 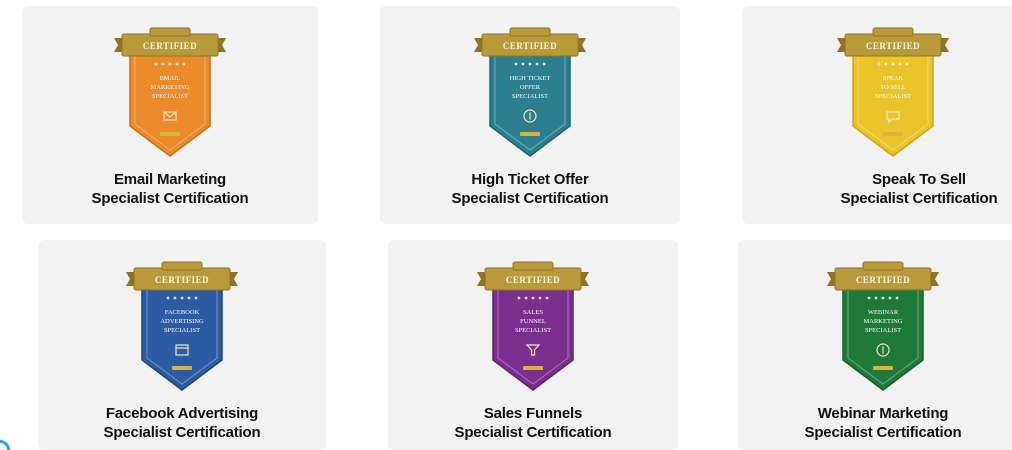 I want to click on certification-title-line1: Sales Funnels, so click(x=533, y=413).